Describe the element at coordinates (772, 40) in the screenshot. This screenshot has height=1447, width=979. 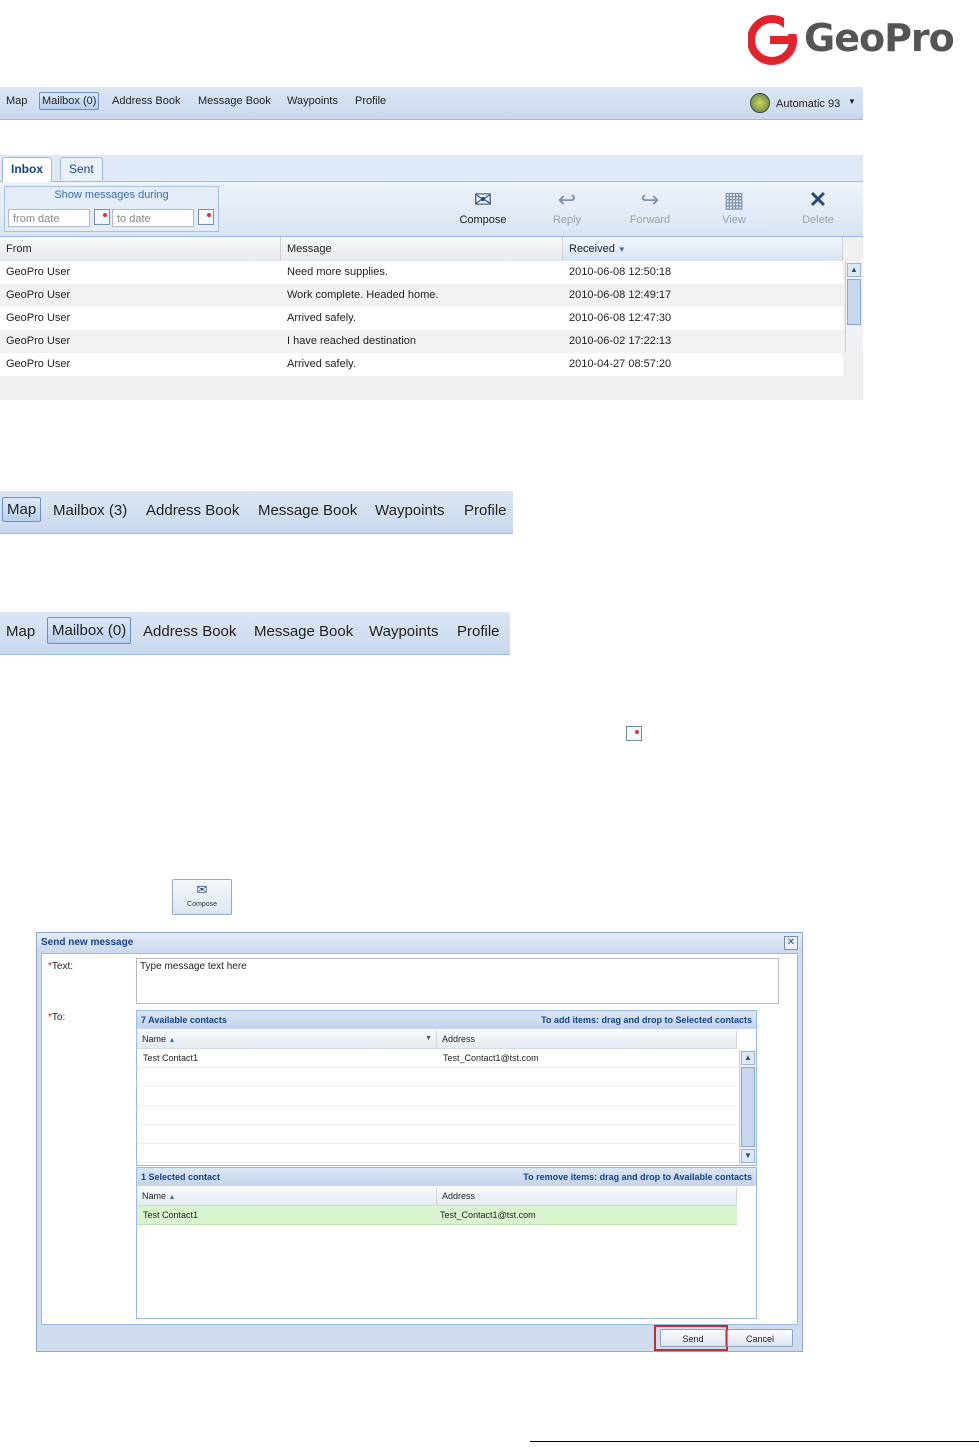
I see `geopro-logo-mark-icon` at that location.